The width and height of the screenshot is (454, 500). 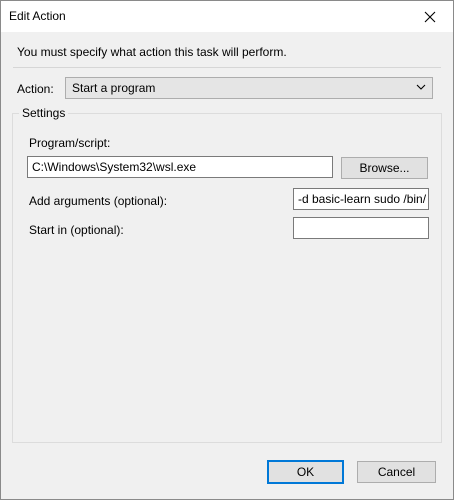 I want to click on separator, so click(x=227, y=67).